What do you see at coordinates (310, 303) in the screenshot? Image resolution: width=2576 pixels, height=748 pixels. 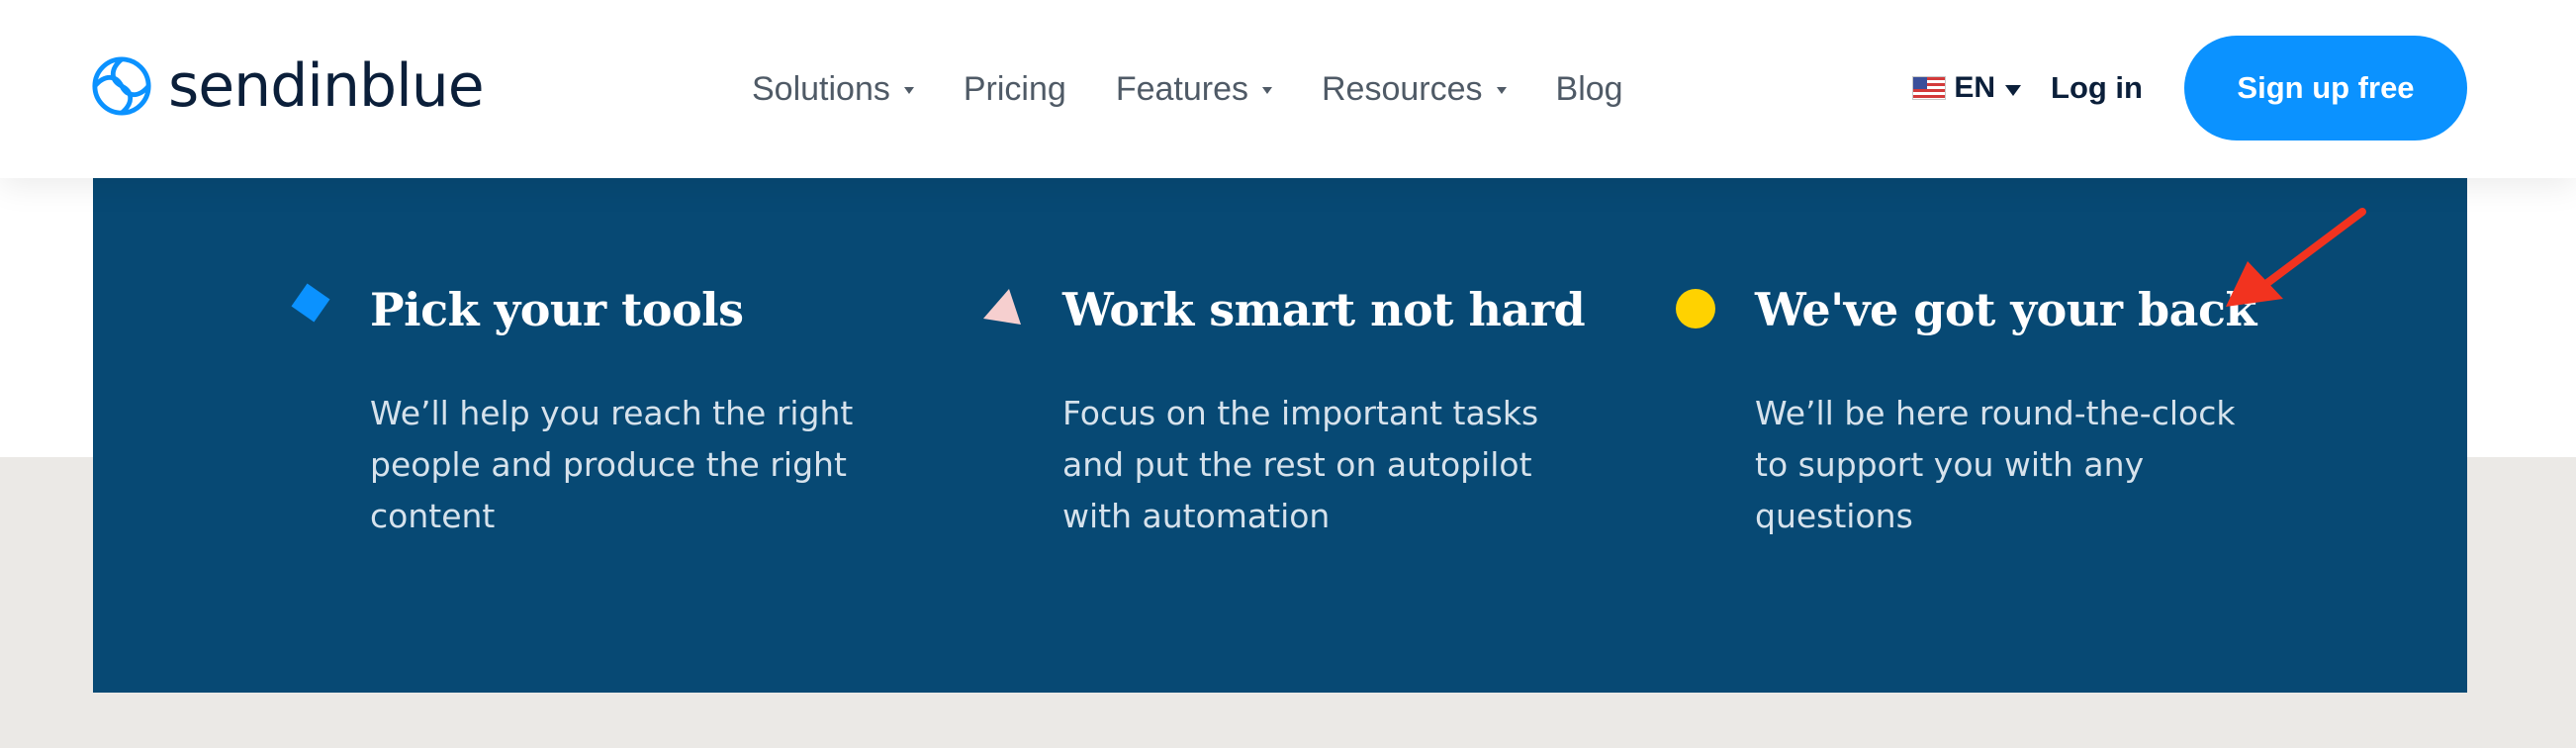 I see `blue-diamond-icon` at bounding box center [310, 303].